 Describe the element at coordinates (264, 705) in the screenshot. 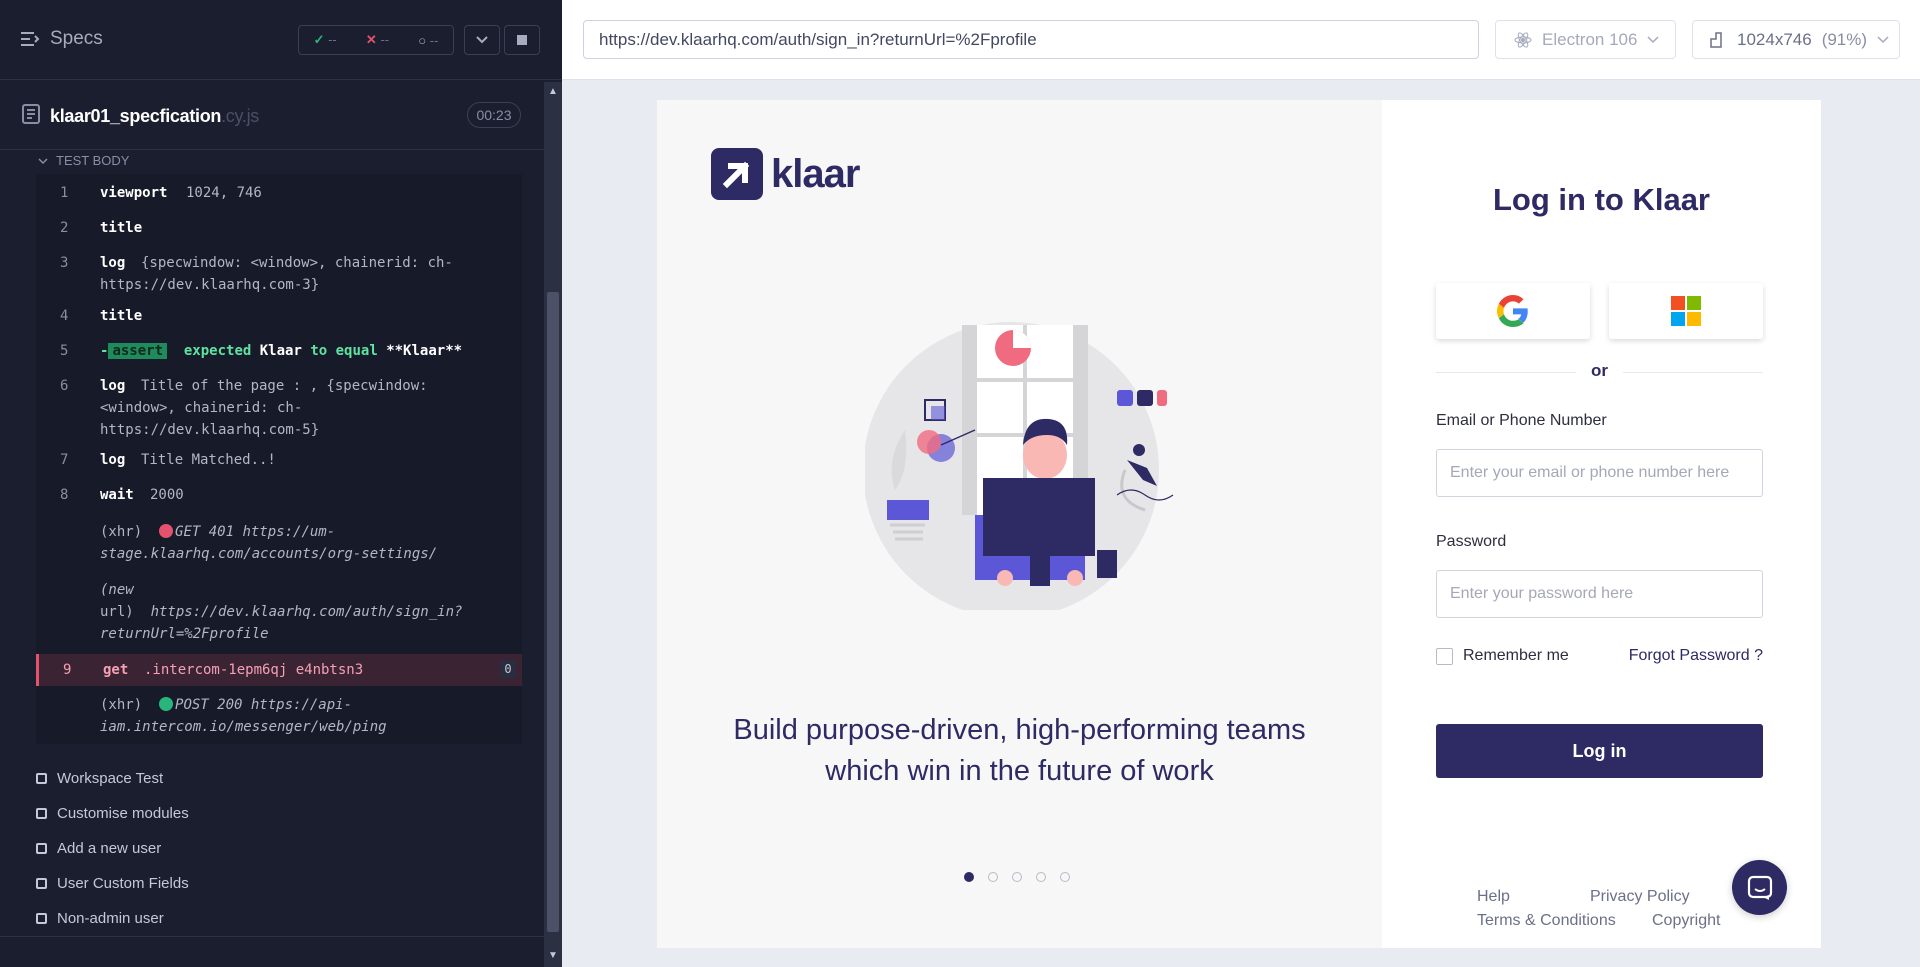

I see `xhr-url: POST 200 https://api-` at that location.